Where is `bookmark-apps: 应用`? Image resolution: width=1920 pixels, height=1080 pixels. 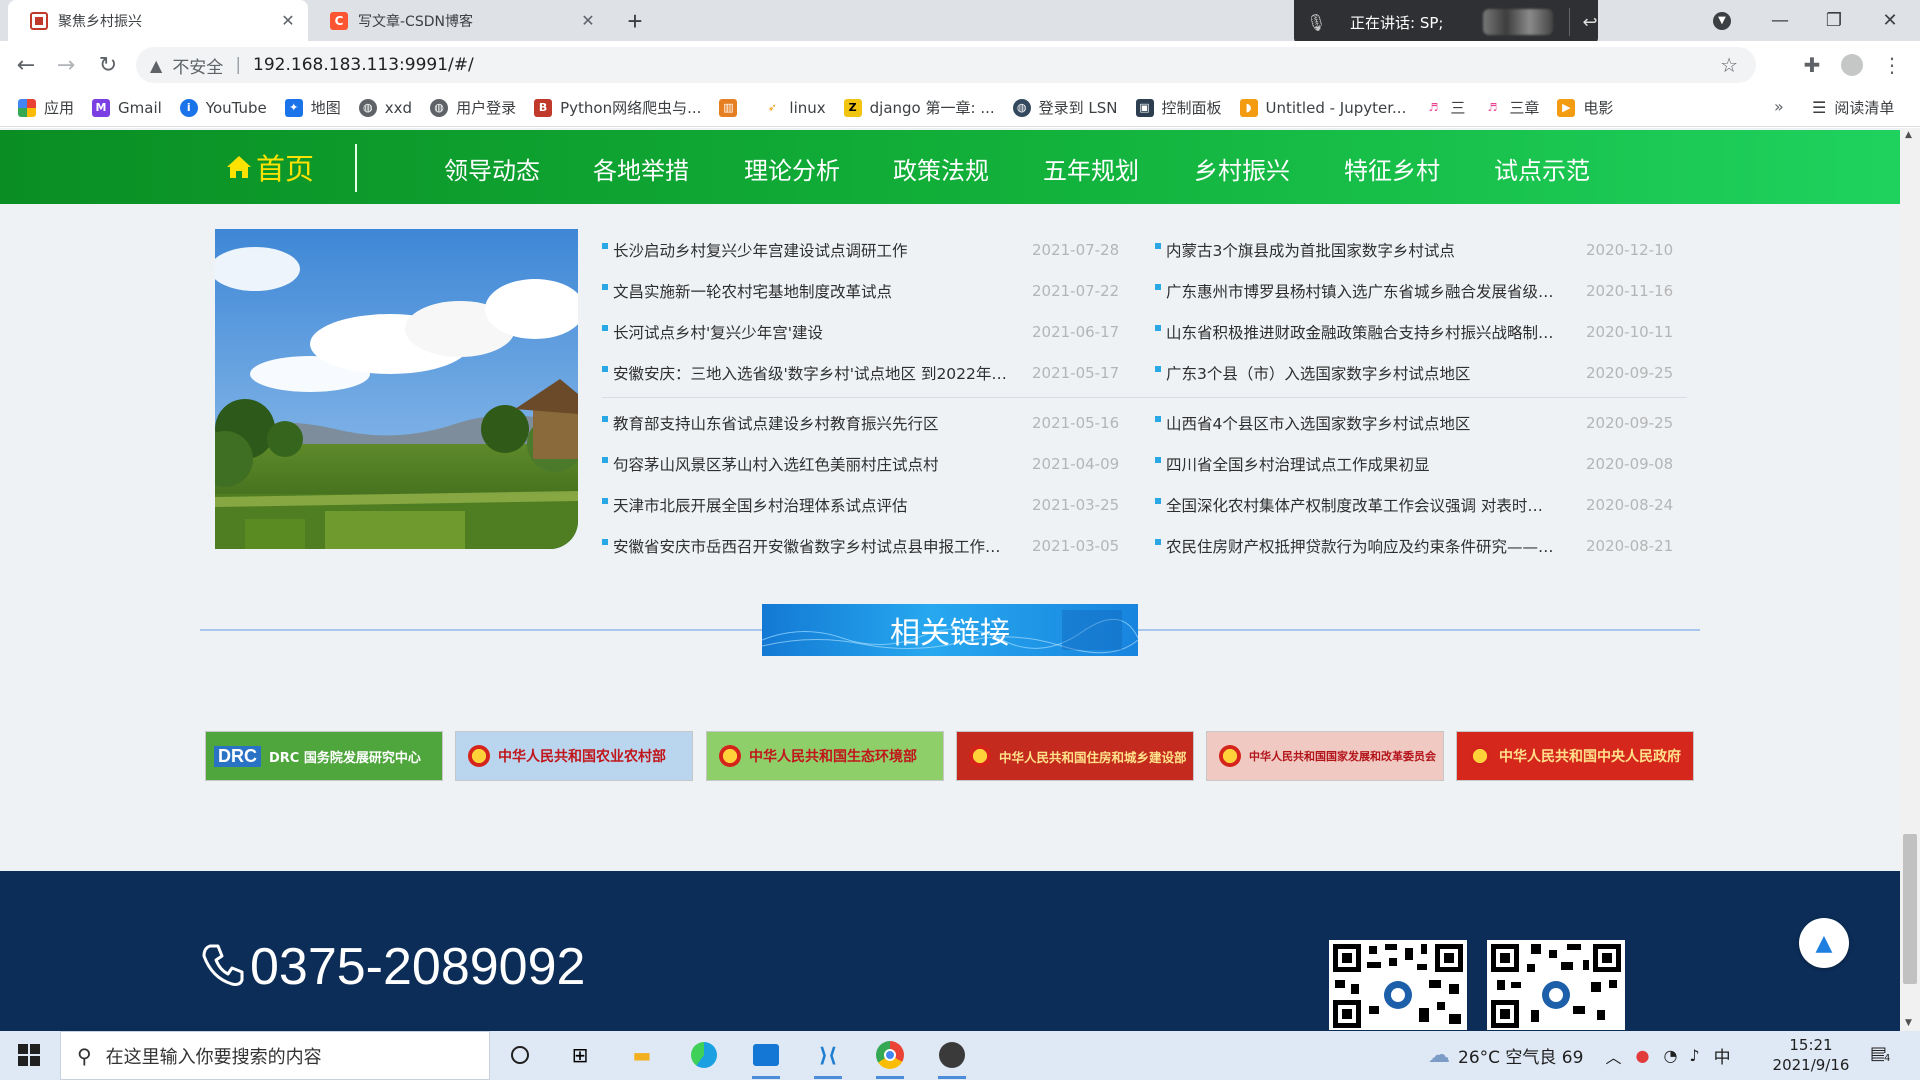 bookmark-apps: 应用 is located at coordinates (46, 107).